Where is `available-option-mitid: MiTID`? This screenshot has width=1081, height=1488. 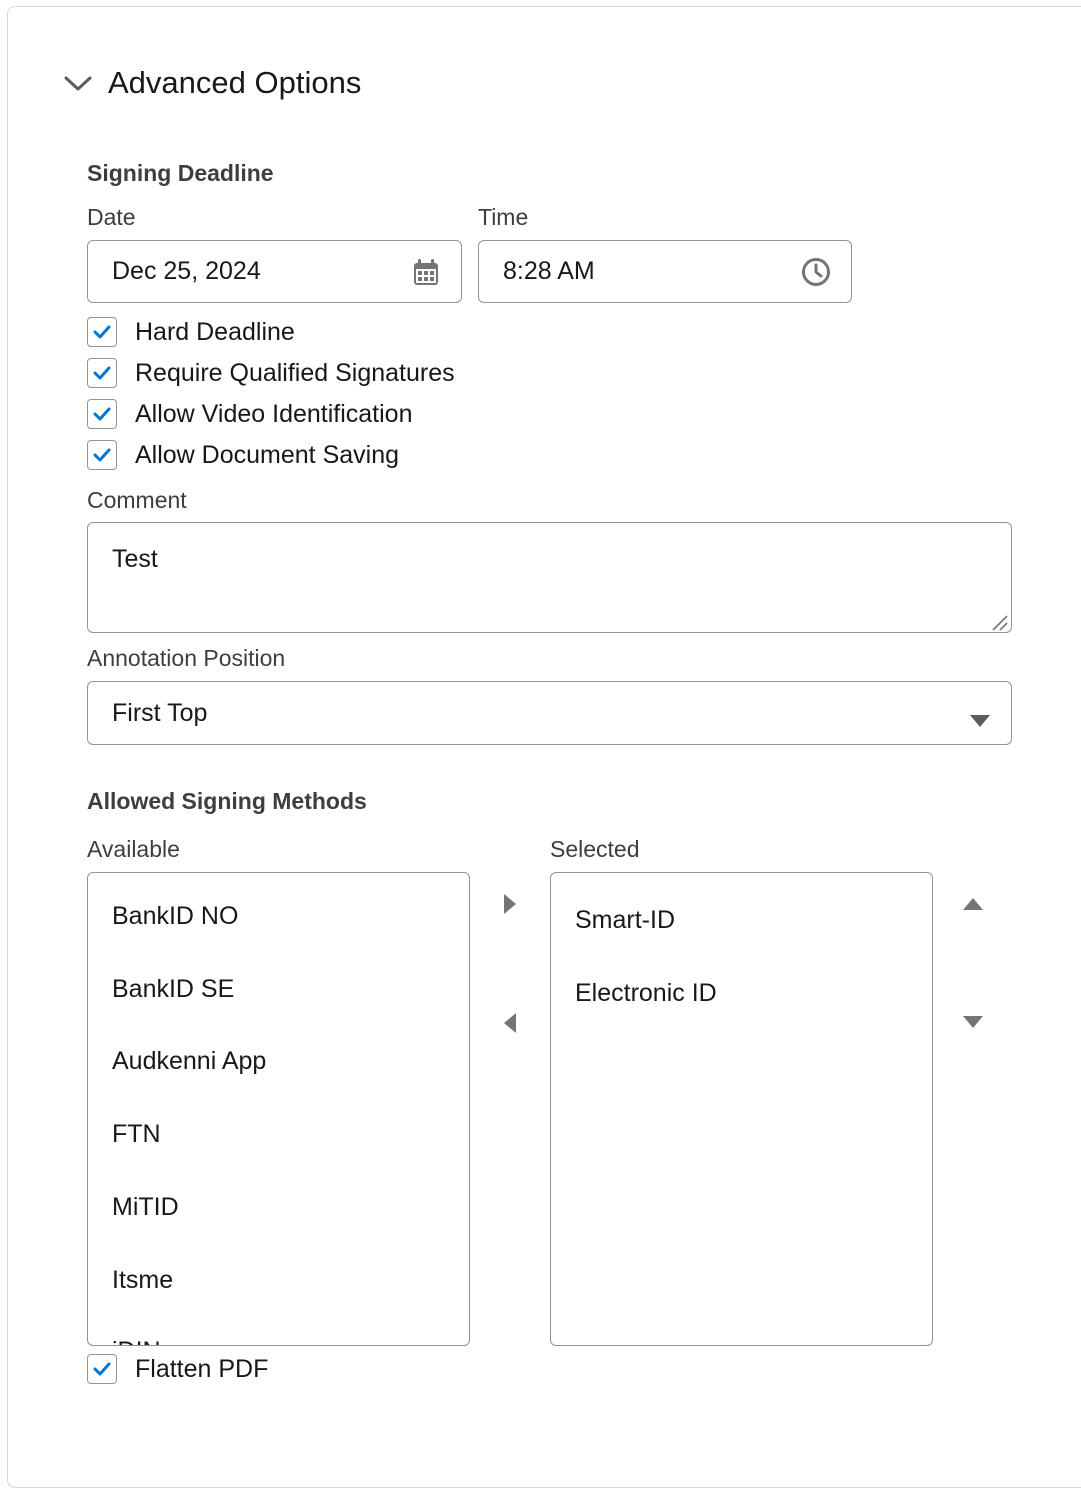
available-option-mitid: MiTID is located at coordinates (145, 1207).